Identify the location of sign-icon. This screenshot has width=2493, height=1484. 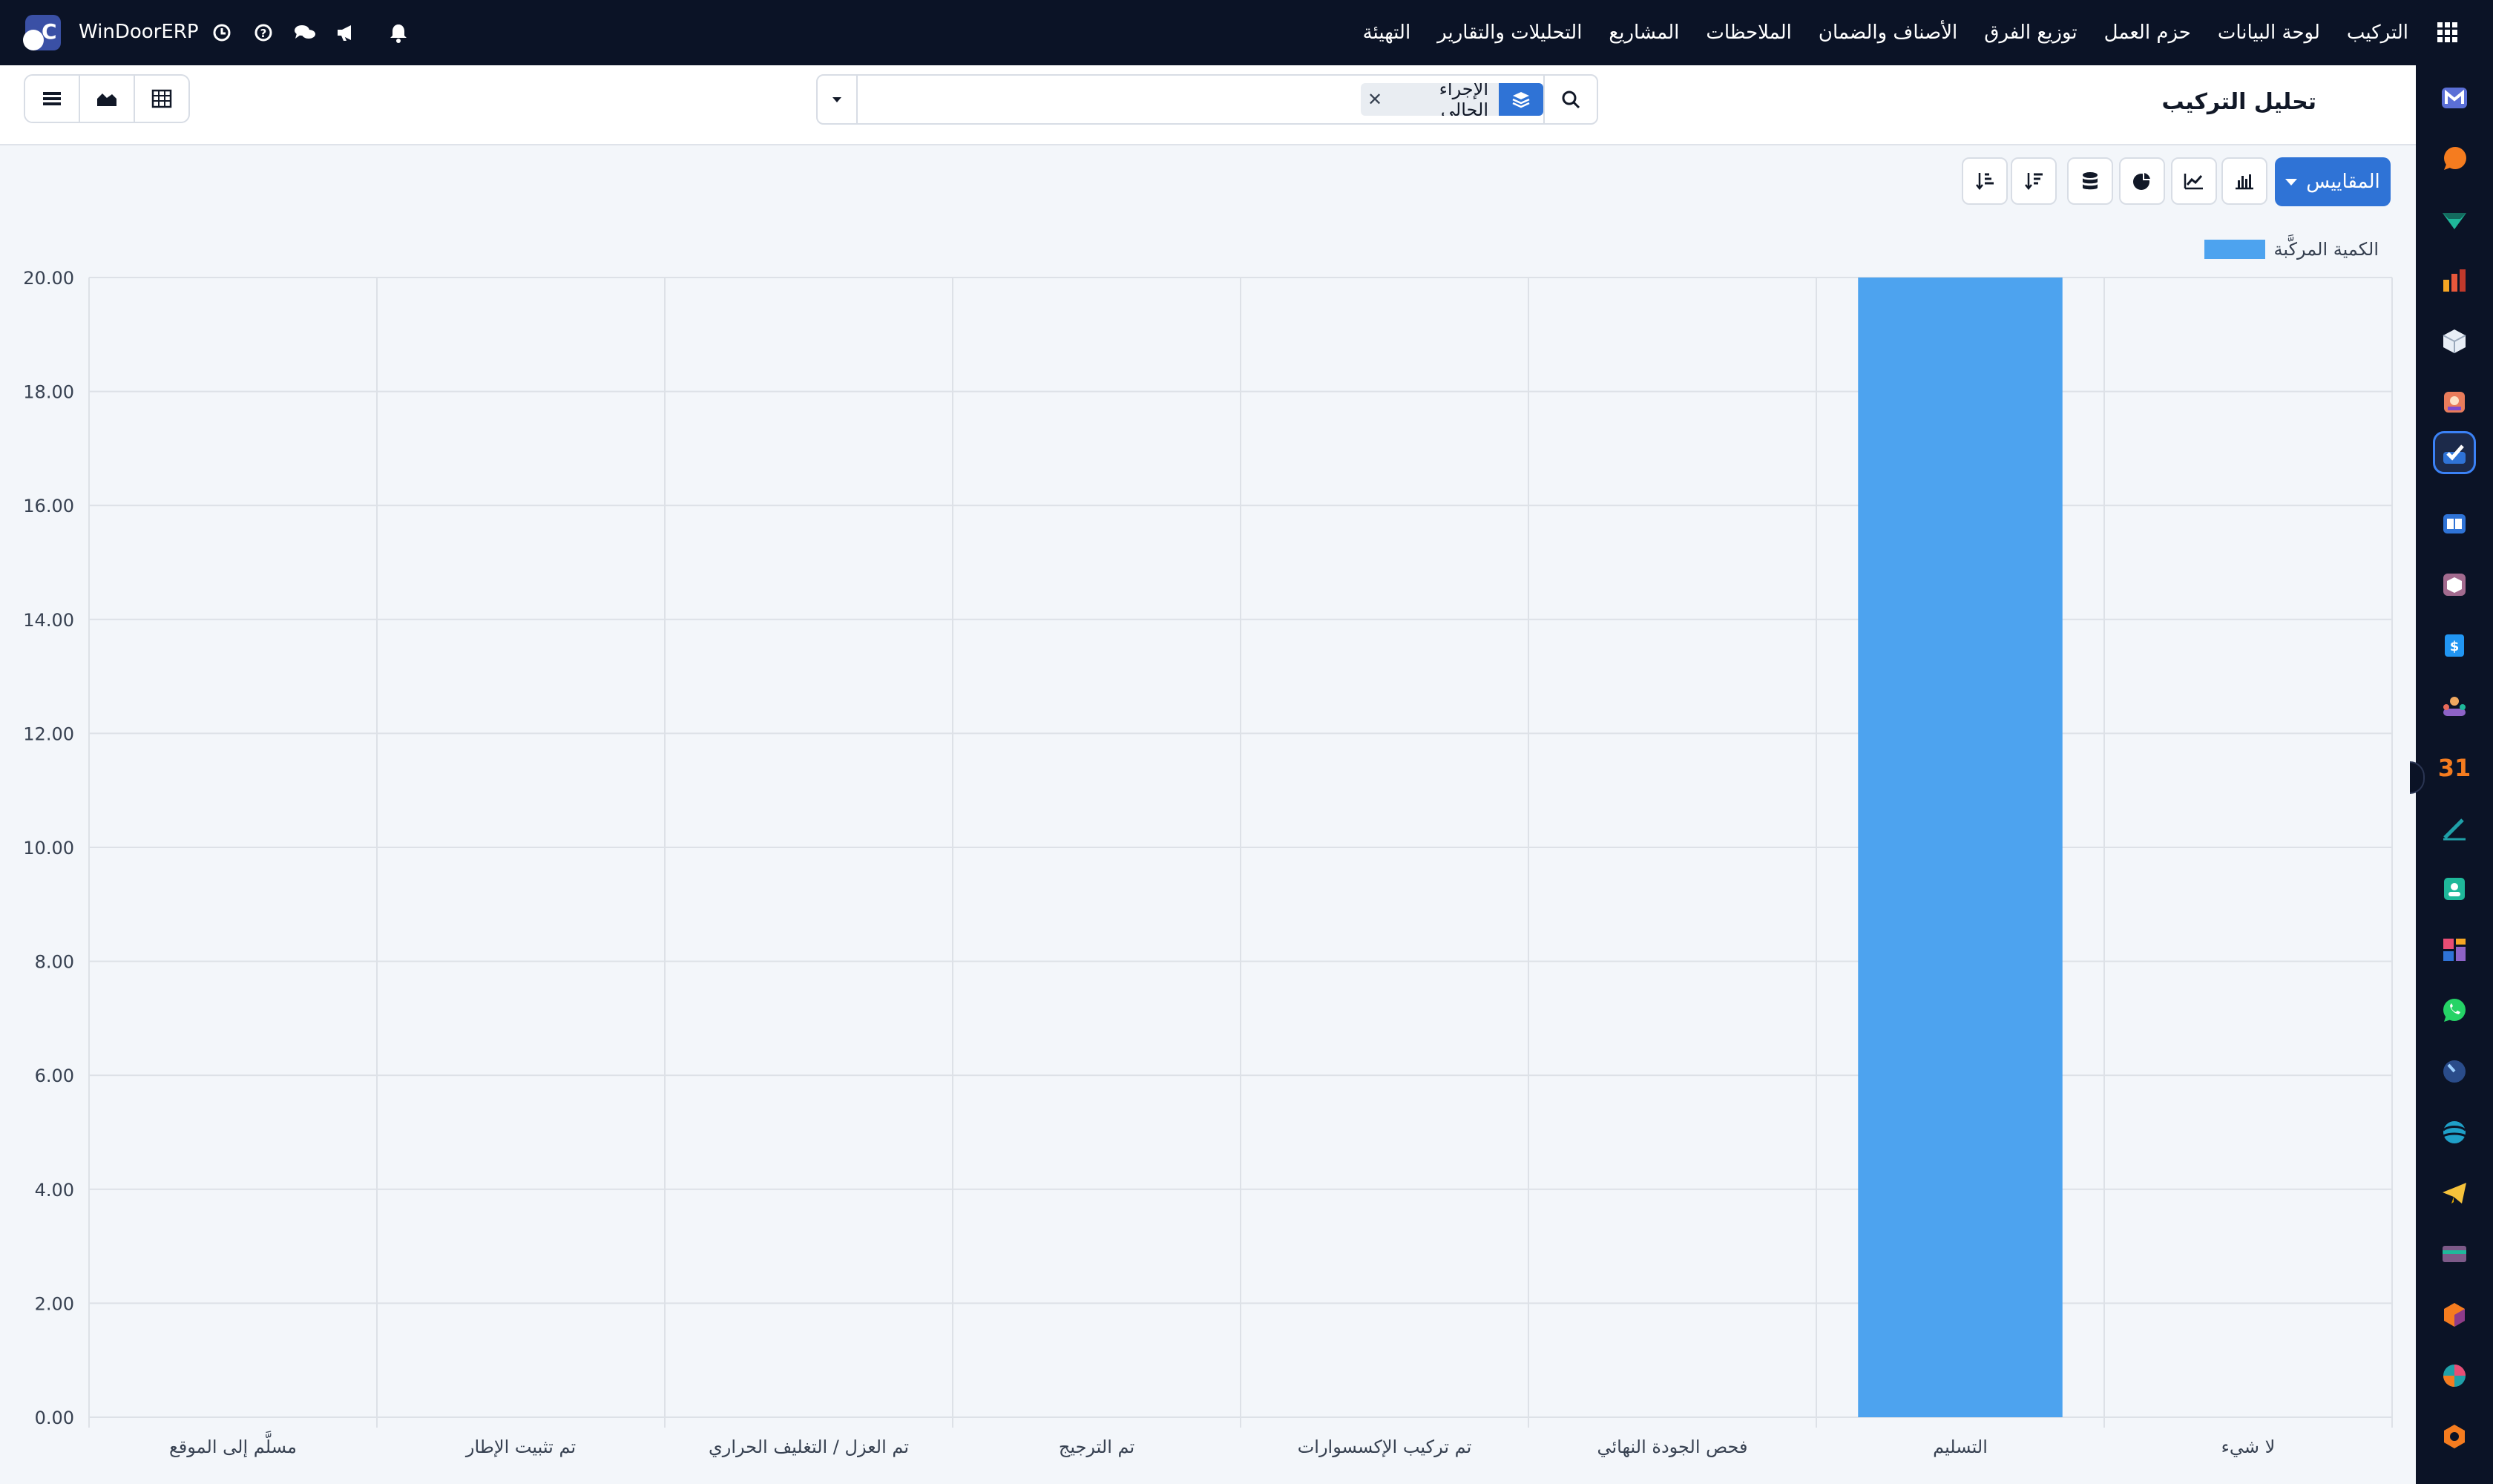
(2454, 828).